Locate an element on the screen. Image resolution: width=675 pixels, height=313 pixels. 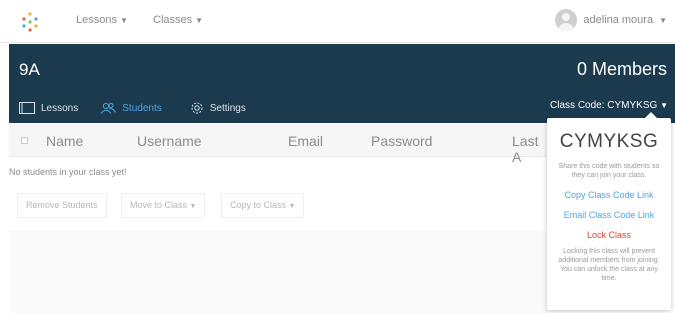
copy-to-class-button: Copy to Class ▼ is located at coordinates (263, 205).